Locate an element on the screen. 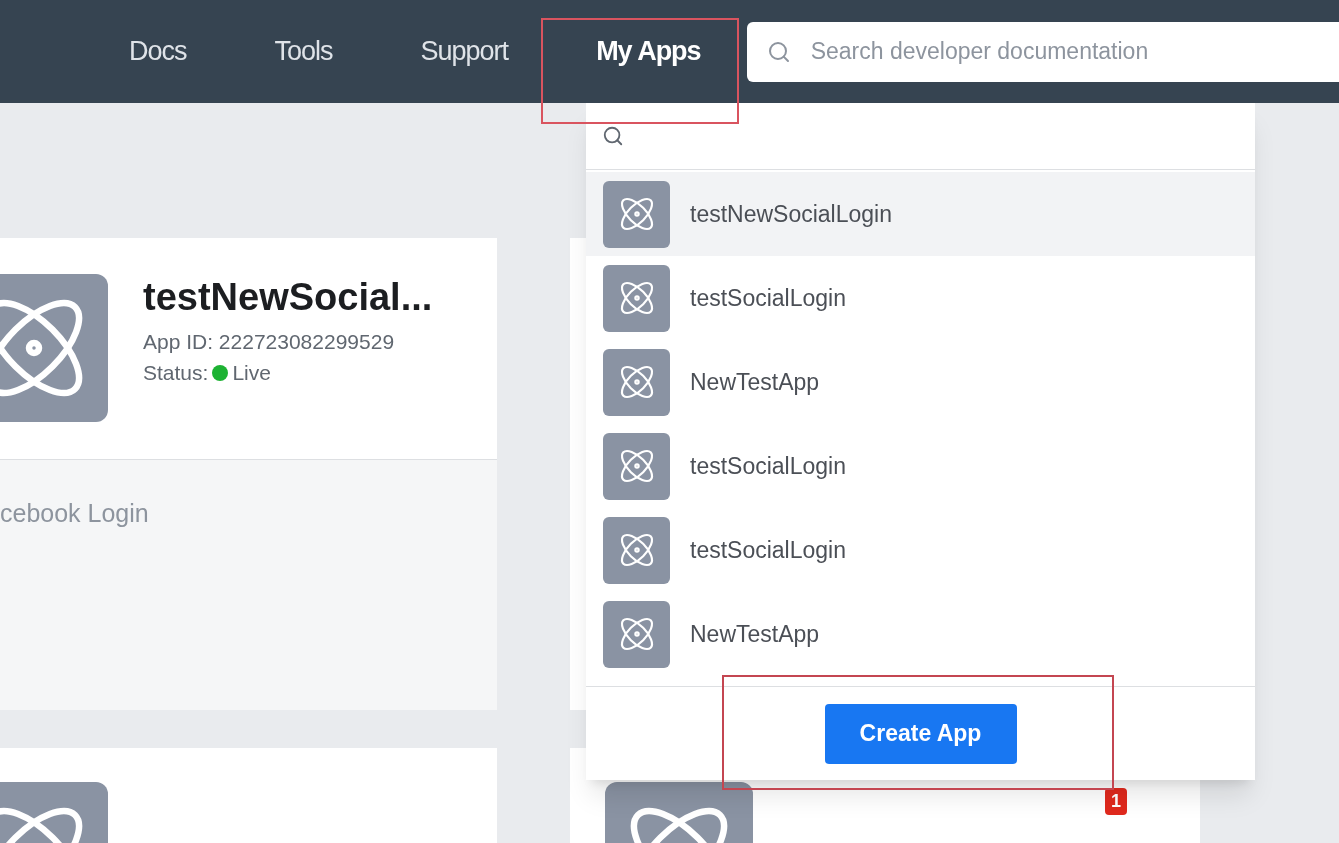 This screenshot has width=1339, height=843. notification-badge: 1 is located at coordinates (1116, 801).